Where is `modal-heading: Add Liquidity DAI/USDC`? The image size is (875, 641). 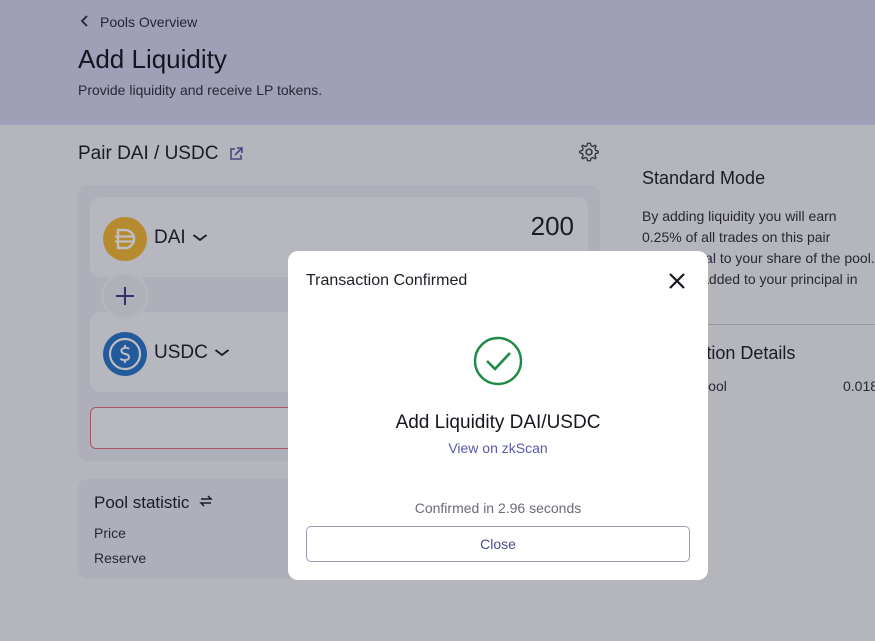
modal-heading: Add Liquidity DAI/USDC is located at coordinates (498, 422).